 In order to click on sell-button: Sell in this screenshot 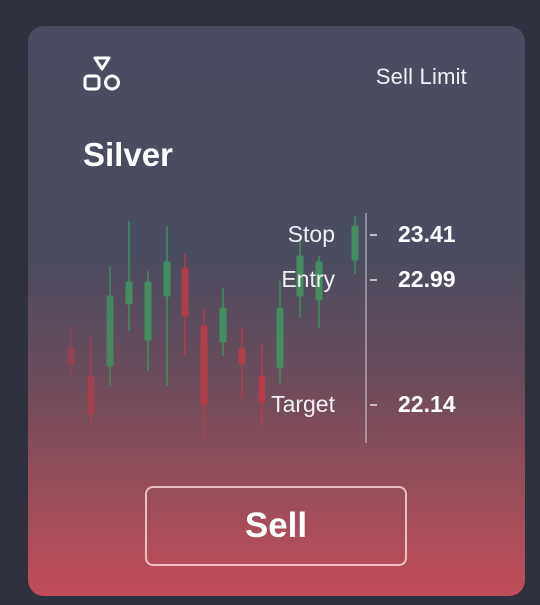, I will do `click(276, 526)`.